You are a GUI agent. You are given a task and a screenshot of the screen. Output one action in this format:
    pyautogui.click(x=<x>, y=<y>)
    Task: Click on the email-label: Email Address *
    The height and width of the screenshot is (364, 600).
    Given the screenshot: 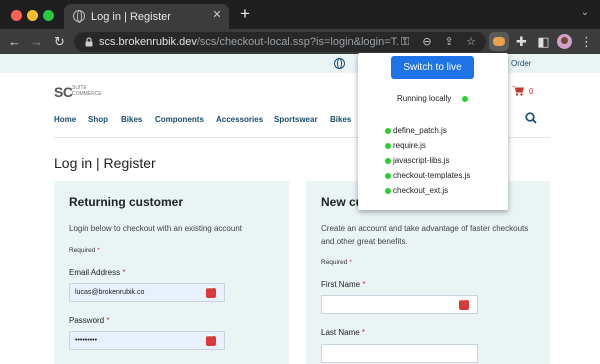 What is the action you would take?
    pyautogui.click(x=97, y=272)
    